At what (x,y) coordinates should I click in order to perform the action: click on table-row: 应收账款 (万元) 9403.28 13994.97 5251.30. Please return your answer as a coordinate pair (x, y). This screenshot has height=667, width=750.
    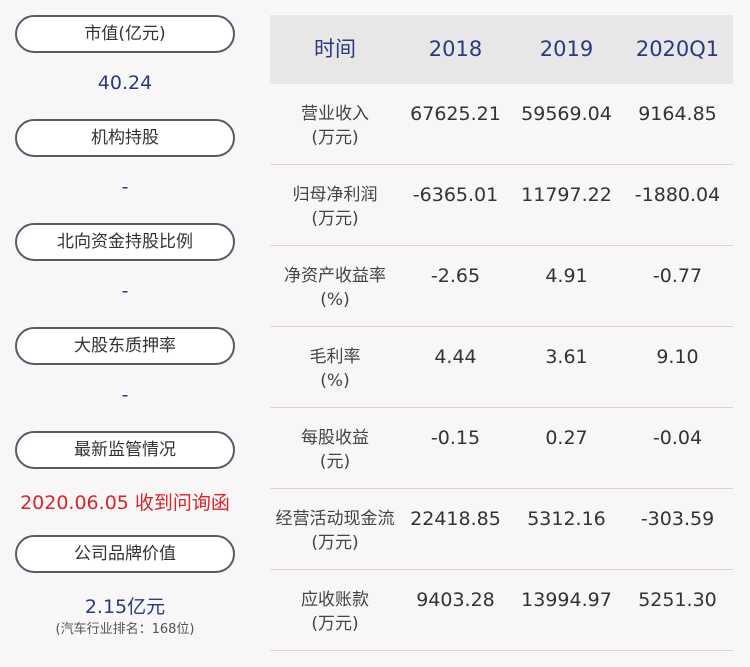
    Looking at the image, I should click on (501, 610).